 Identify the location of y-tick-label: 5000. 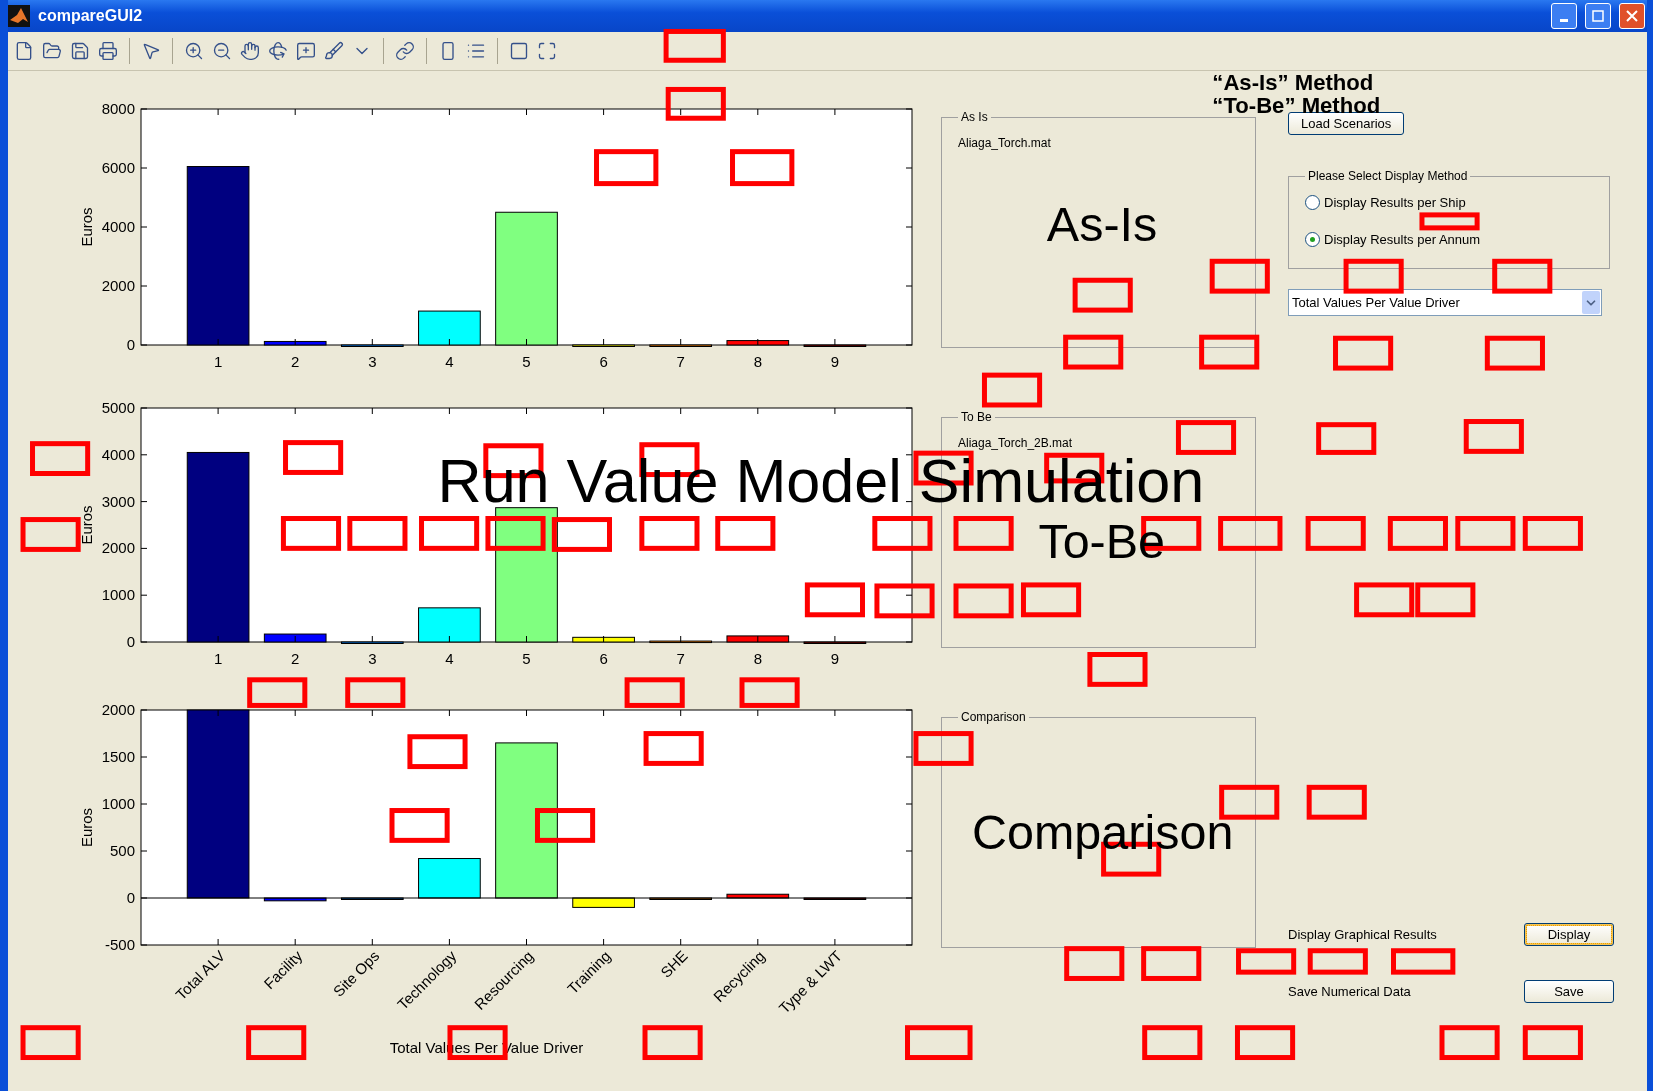
(118, 407).